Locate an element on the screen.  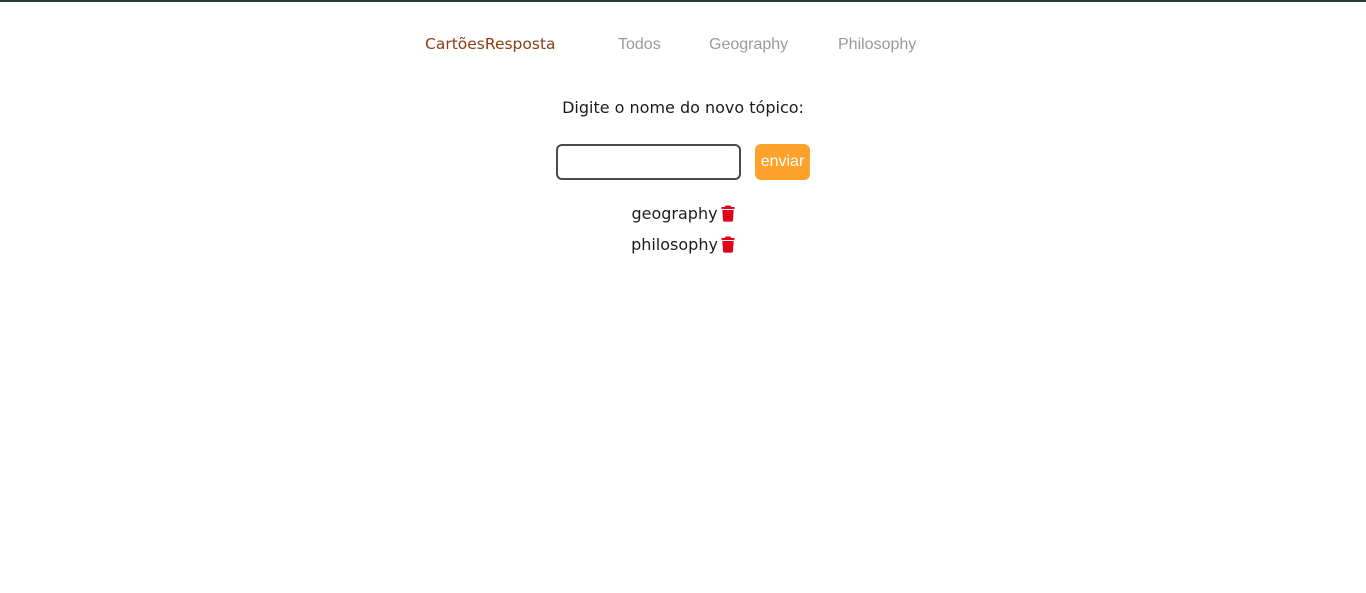
topic-name-input is located at coordinates (648, 162).